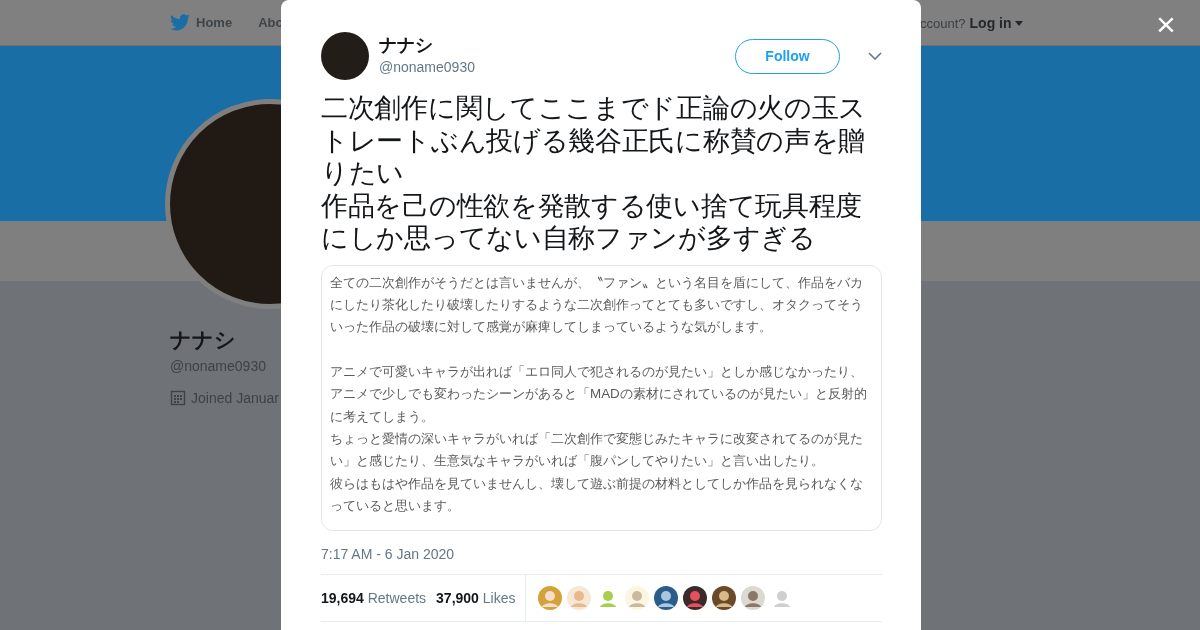  I want to click on follow-button: Follow, so click(787, 56).